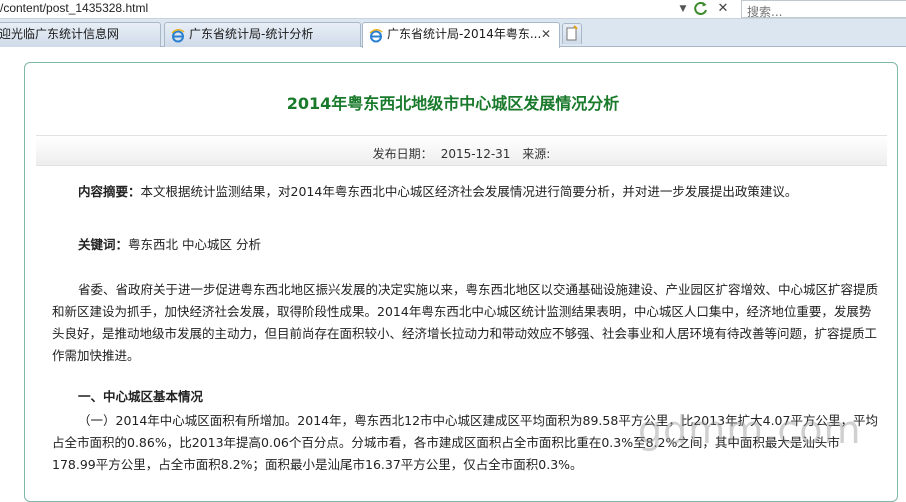  I want to click on new-tab-icon, so click(572, 33).